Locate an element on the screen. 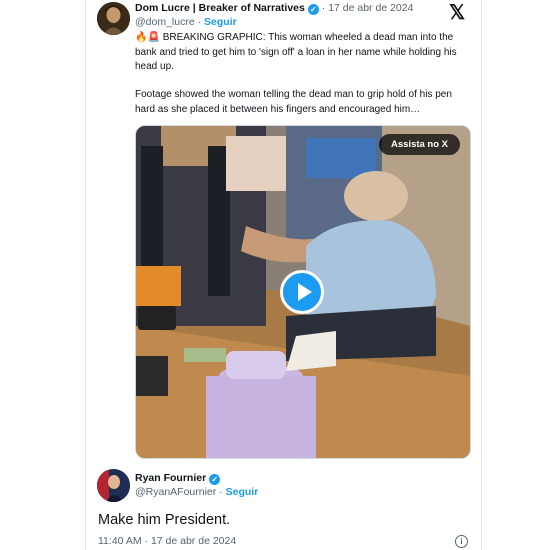 This screenshot has width=555, height=550. author-avatar is located at coordinates (113, 18).